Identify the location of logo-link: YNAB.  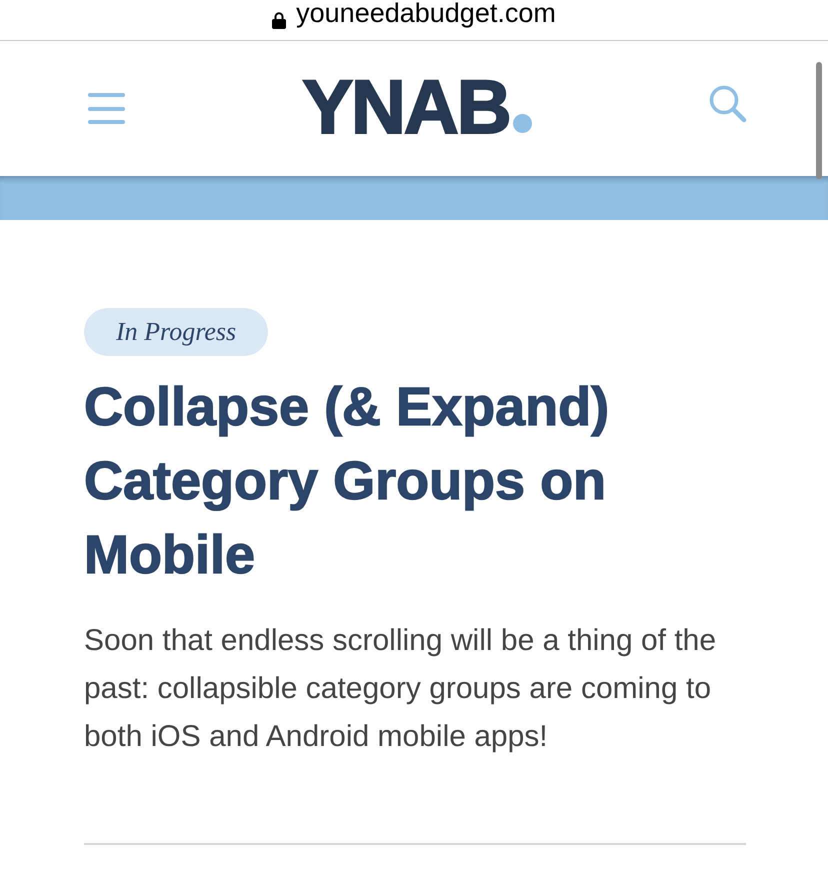
(417, 108).